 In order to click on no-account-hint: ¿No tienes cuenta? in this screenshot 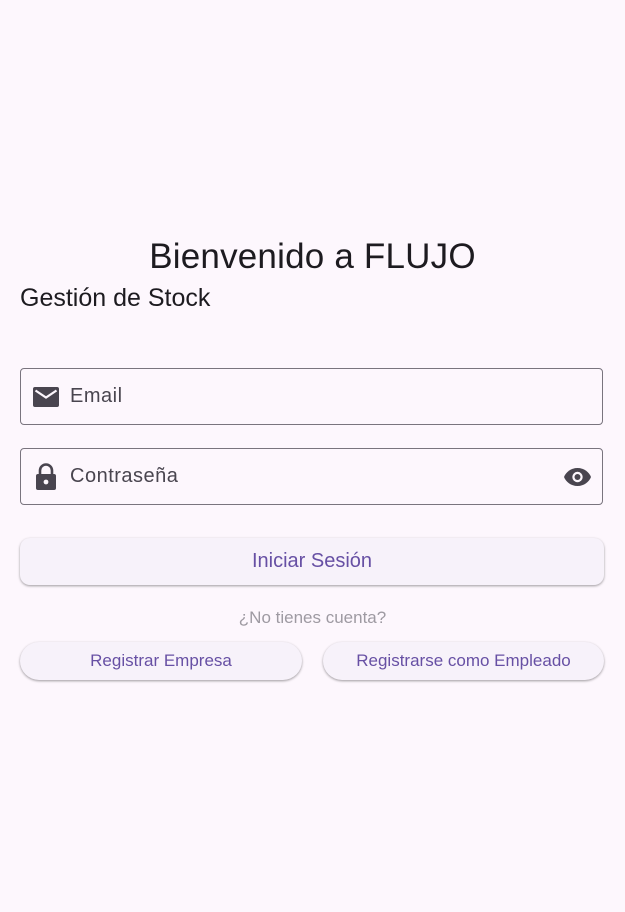, I will do `click(312, 617)`.